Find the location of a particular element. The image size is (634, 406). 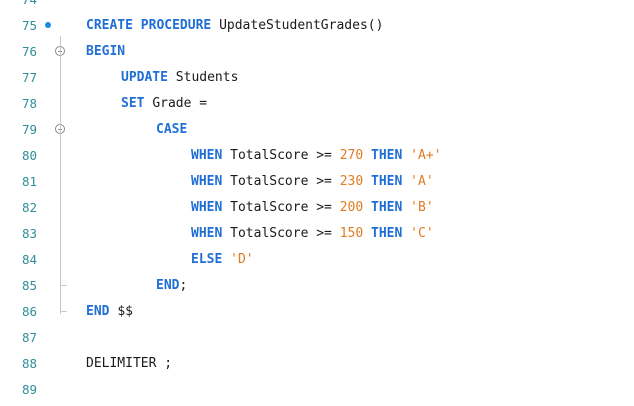

code-token: Students is located at coordinates (207, 77).